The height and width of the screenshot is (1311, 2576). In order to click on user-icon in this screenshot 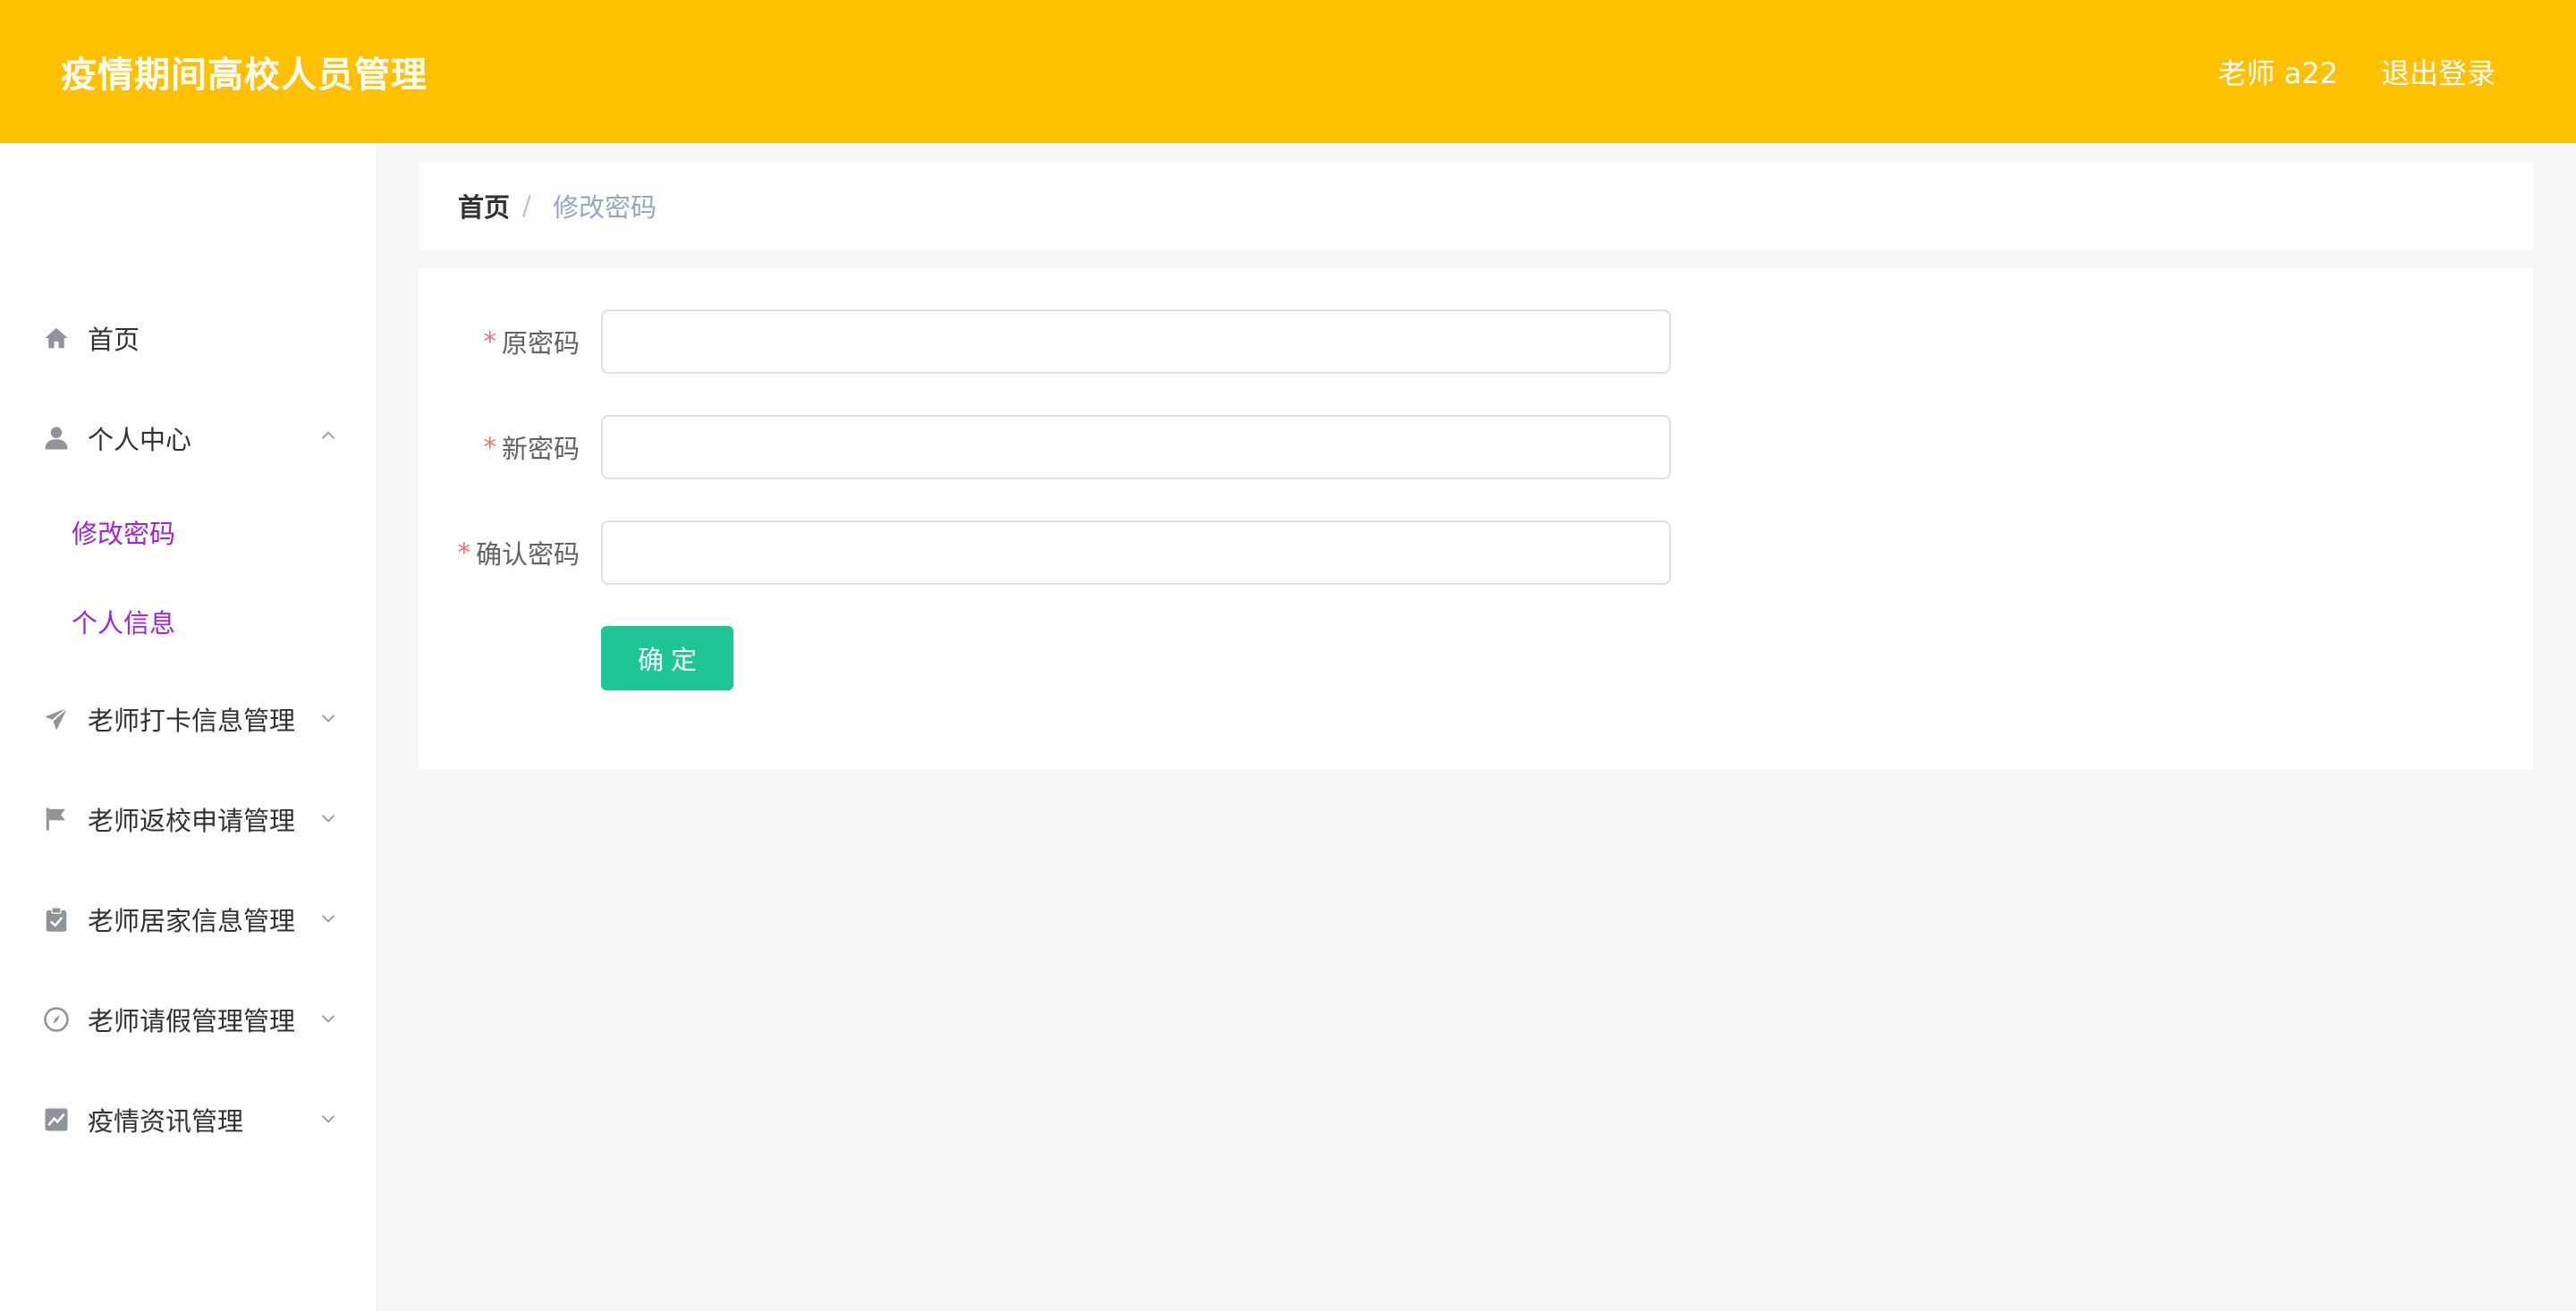, I will do `click(56, 438)`.